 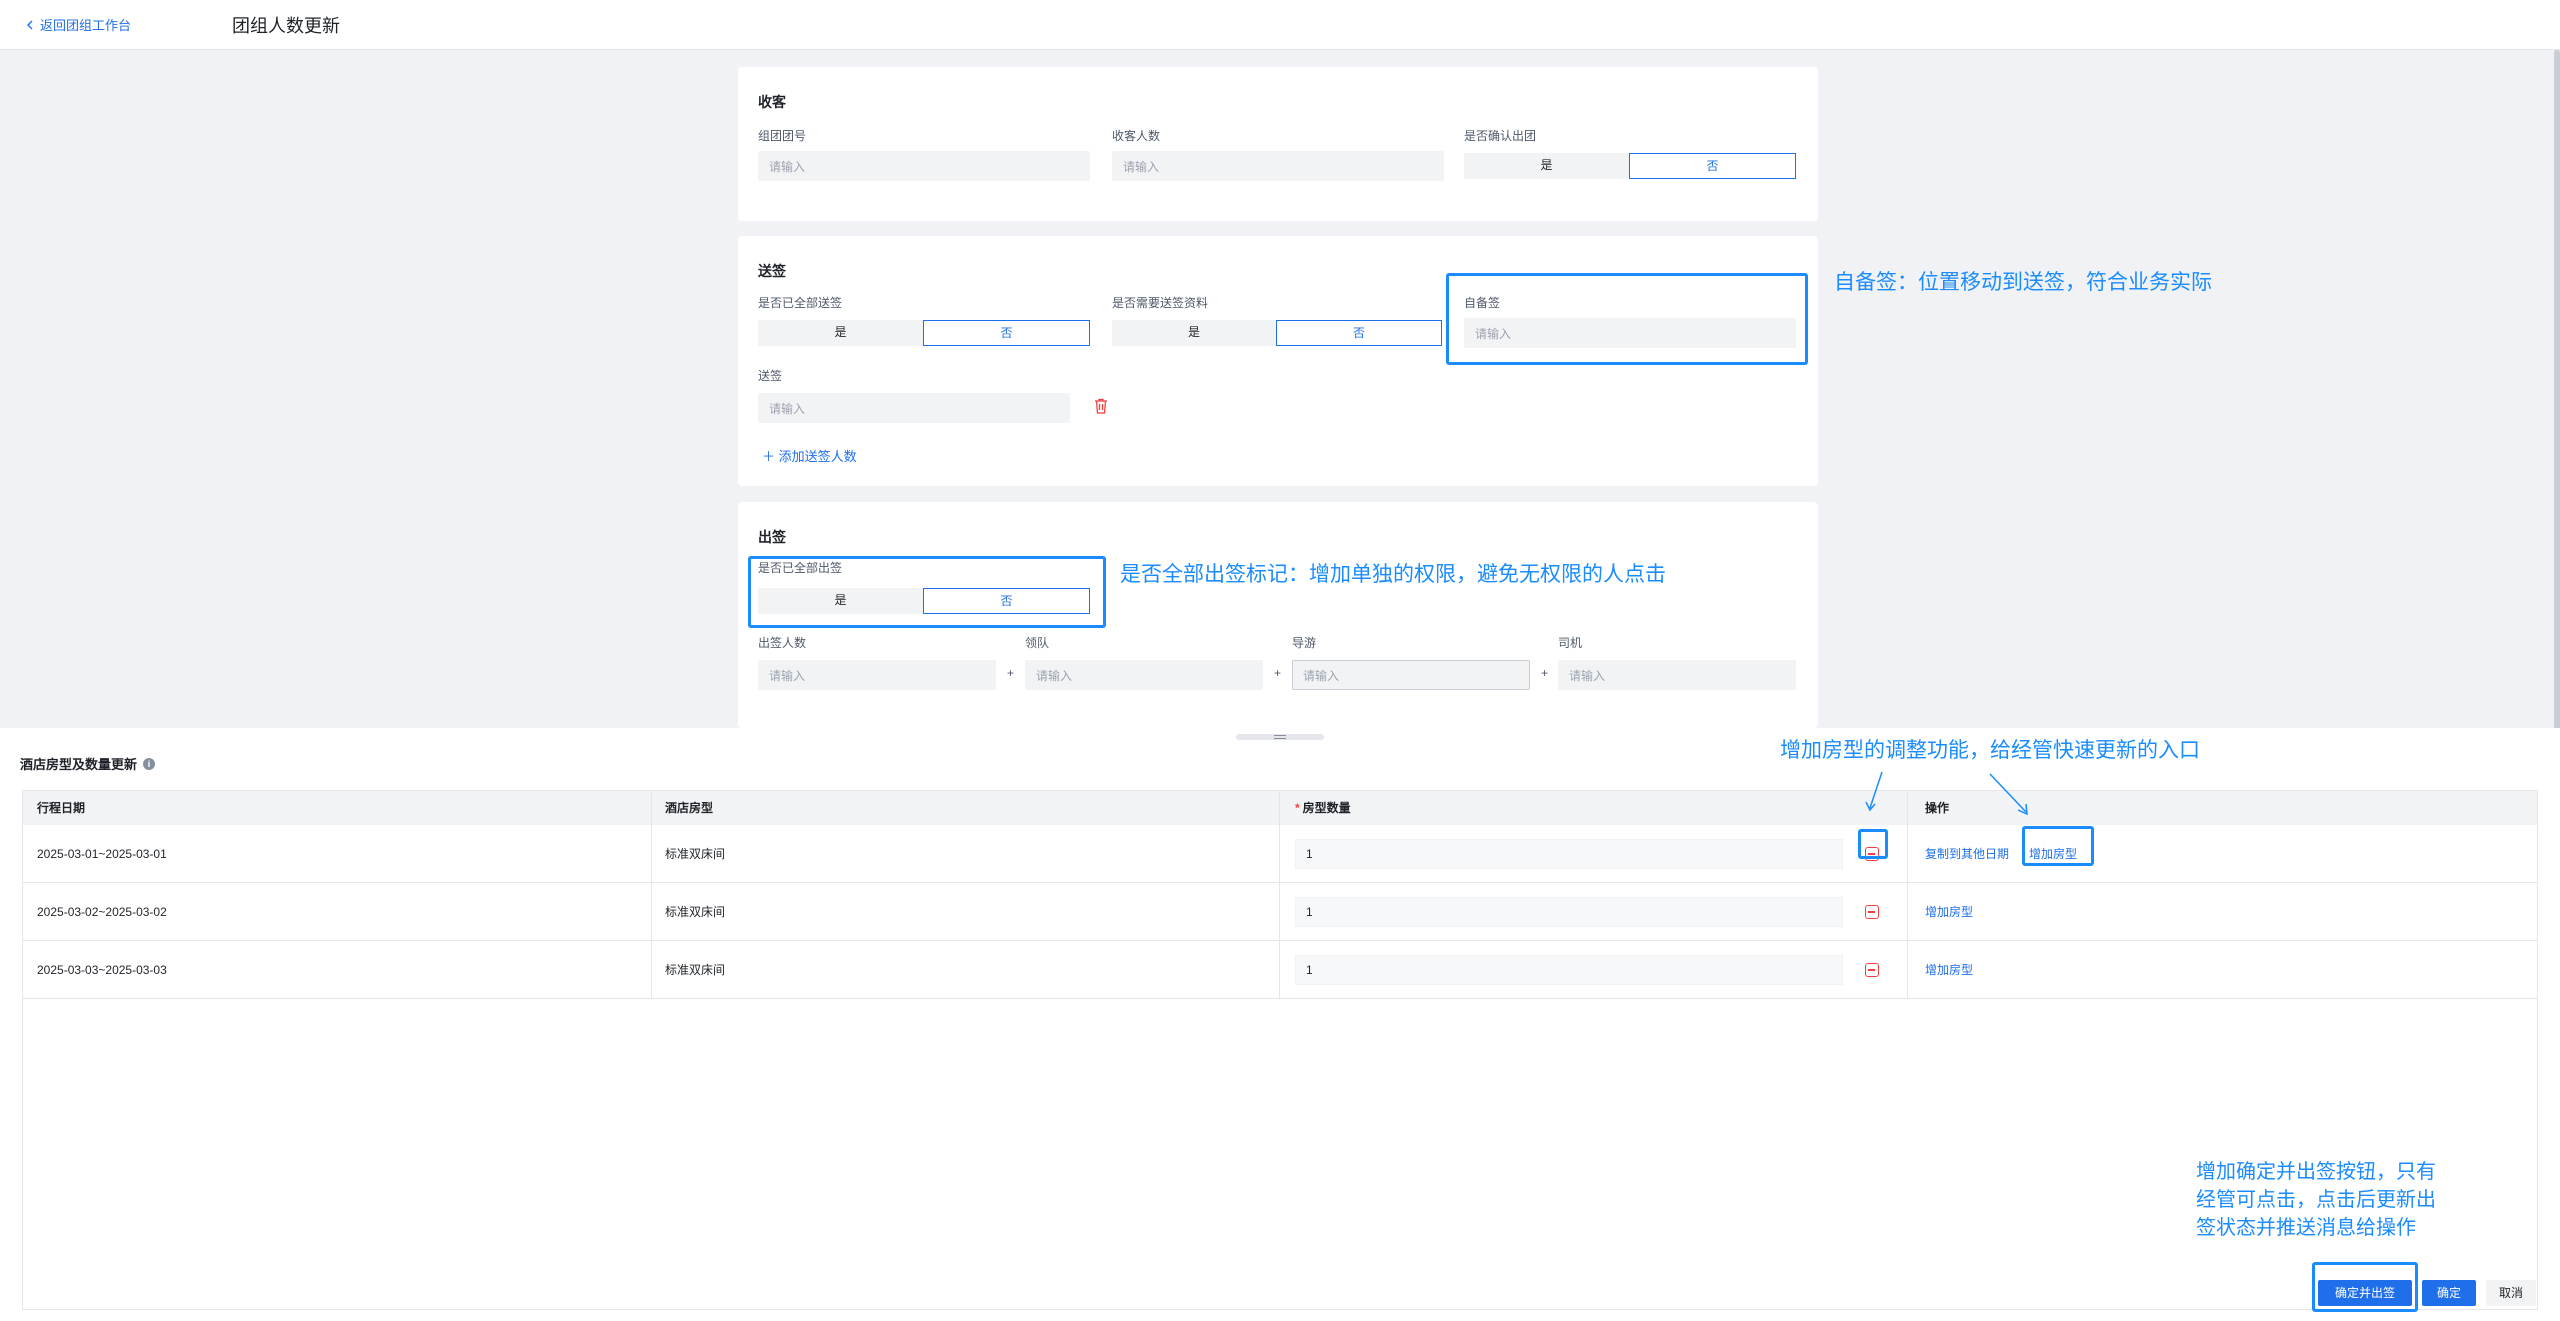 I want to click on driver-input: 请输入, so click(x=1677, y=675).